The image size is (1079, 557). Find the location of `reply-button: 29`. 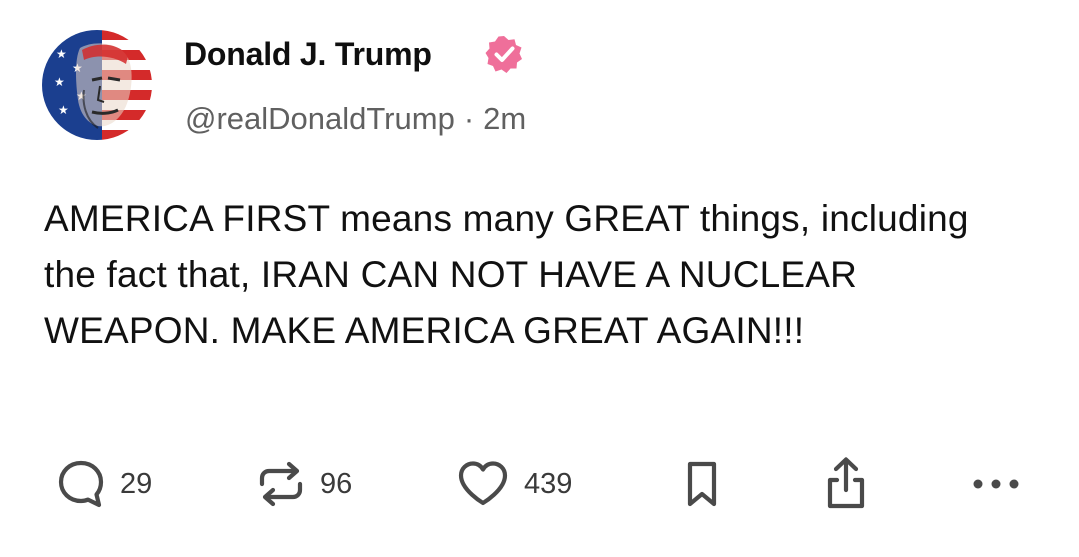

reply-button: 29 is located at coordinates (104, 484).